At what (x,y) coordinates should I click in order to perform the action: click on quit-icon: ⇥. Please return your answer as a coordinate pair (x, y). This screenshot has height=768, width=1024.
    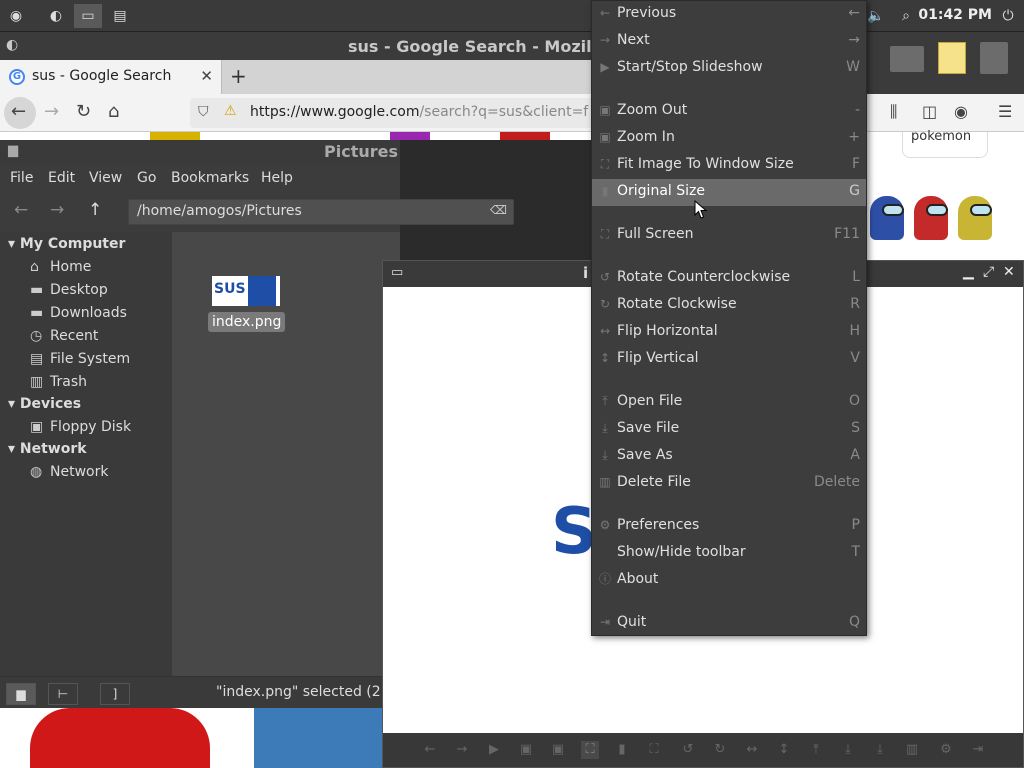
    Looking at the image, I should click on (978, 750).